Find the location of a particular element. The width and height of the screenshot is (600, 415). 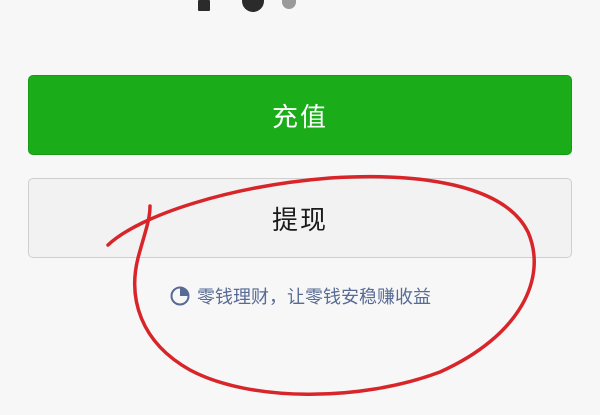

licai-link: 零钱理财，让零钱安稳赚收益 is located at coordinates (300, 296).